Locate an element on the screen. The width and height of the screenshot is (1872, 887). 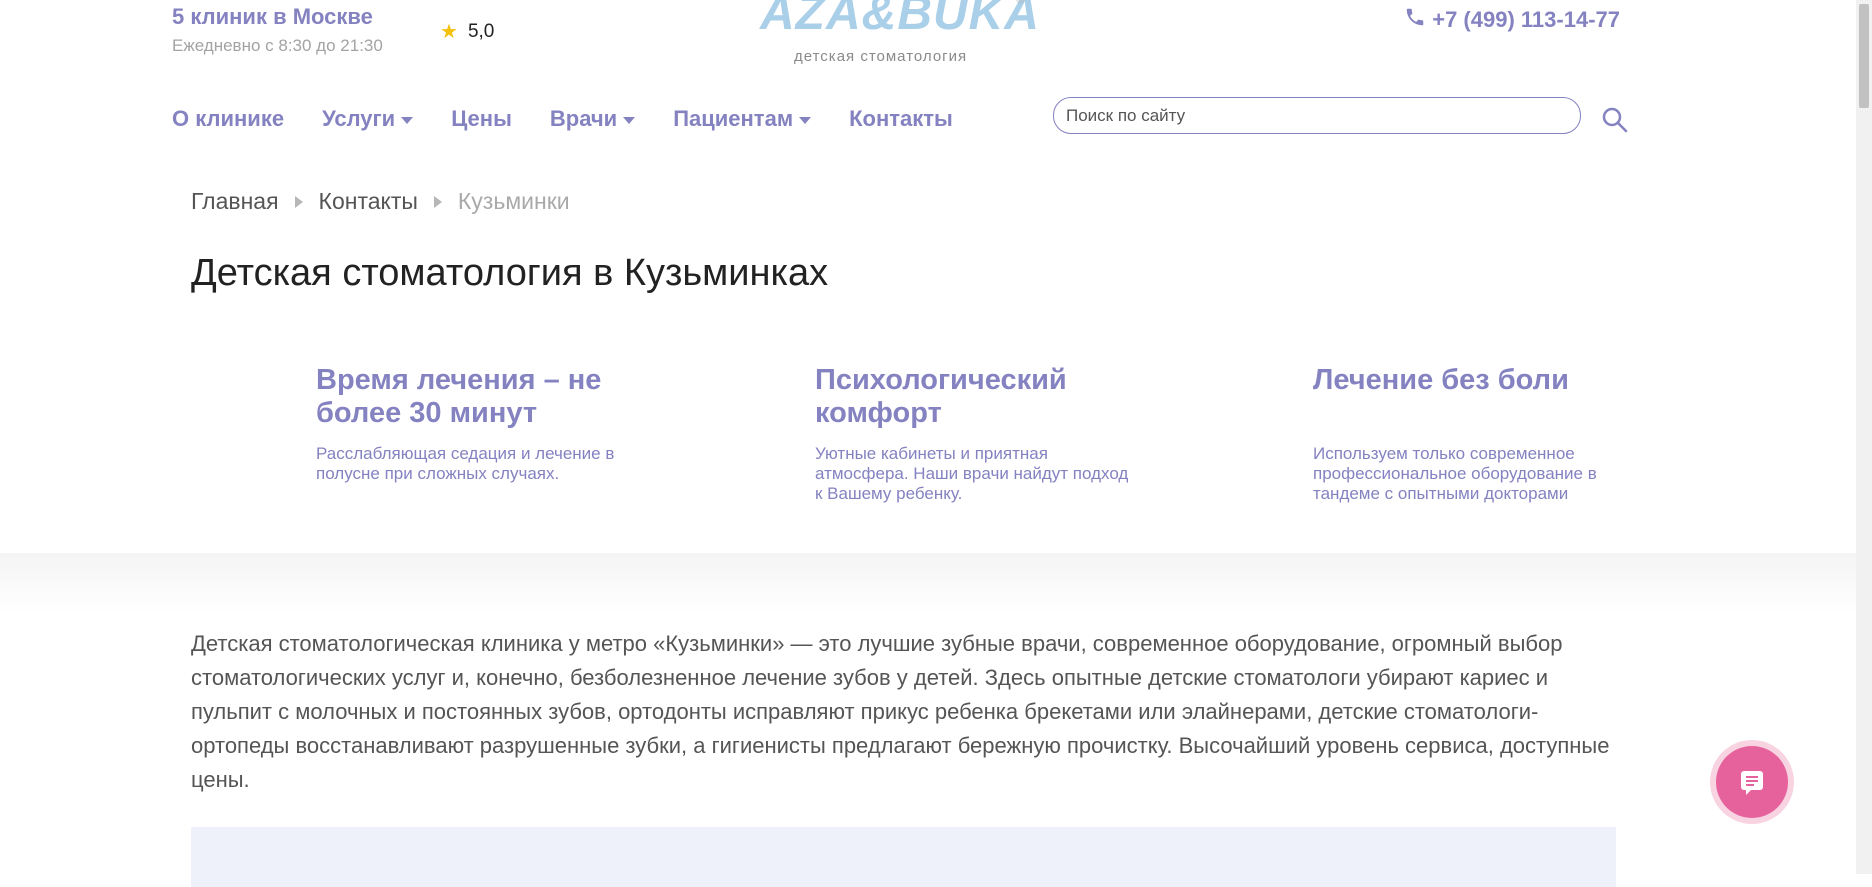
chat-button-inner is located at coordinates (1752, 782).